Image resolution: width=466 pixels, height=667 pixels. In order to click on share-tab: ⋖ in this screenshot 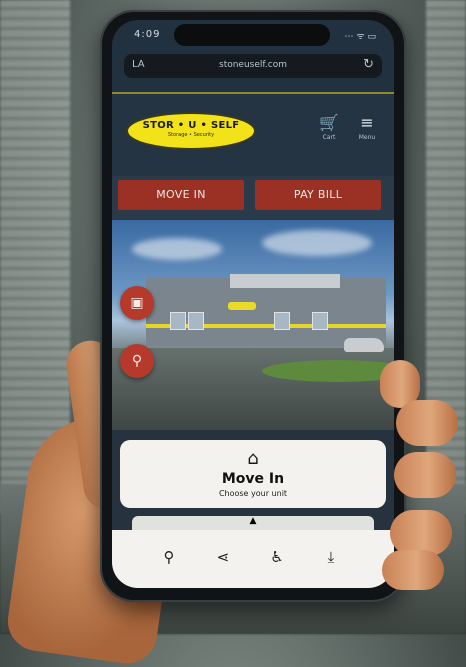, I will do `click(223, 557)`.